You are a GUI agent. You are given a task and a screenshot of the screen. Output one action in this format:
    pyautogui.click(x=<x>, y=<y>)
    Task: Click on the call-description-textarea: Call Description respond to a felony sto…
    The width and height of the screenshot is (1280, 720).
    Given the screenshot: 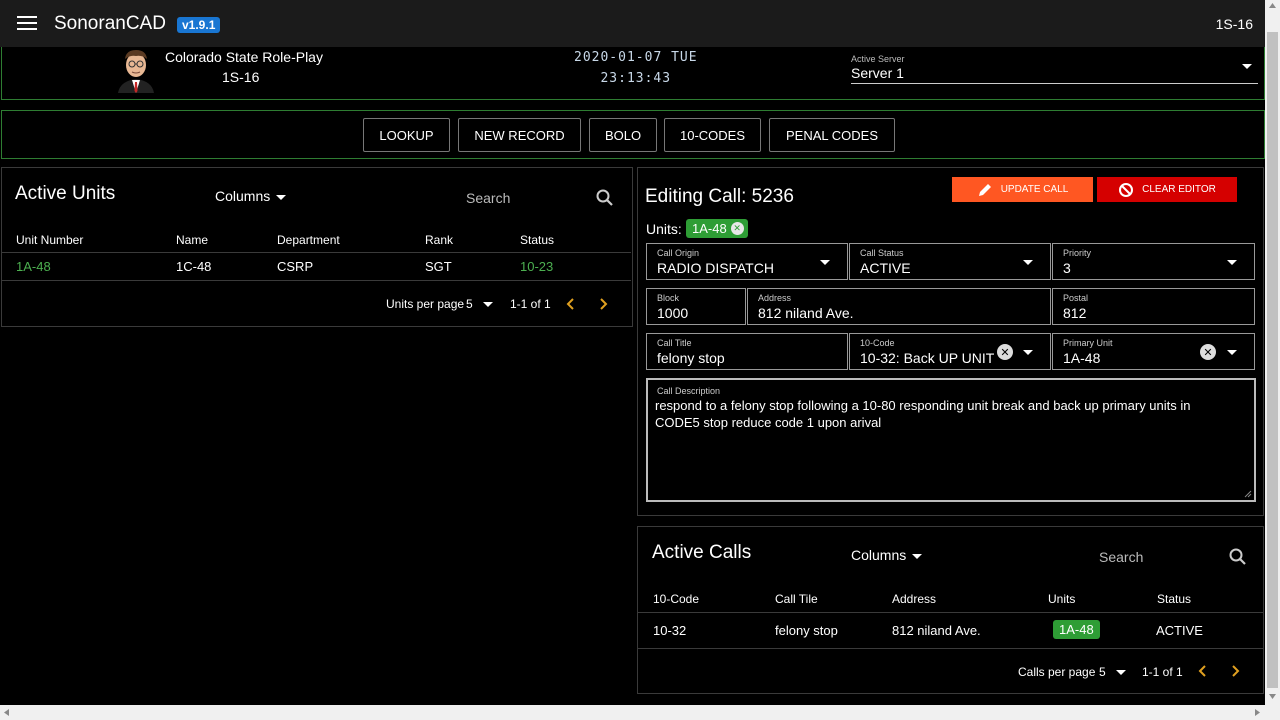 What is the action you would take?
    pyautogui.click(x=951, y=440)
    